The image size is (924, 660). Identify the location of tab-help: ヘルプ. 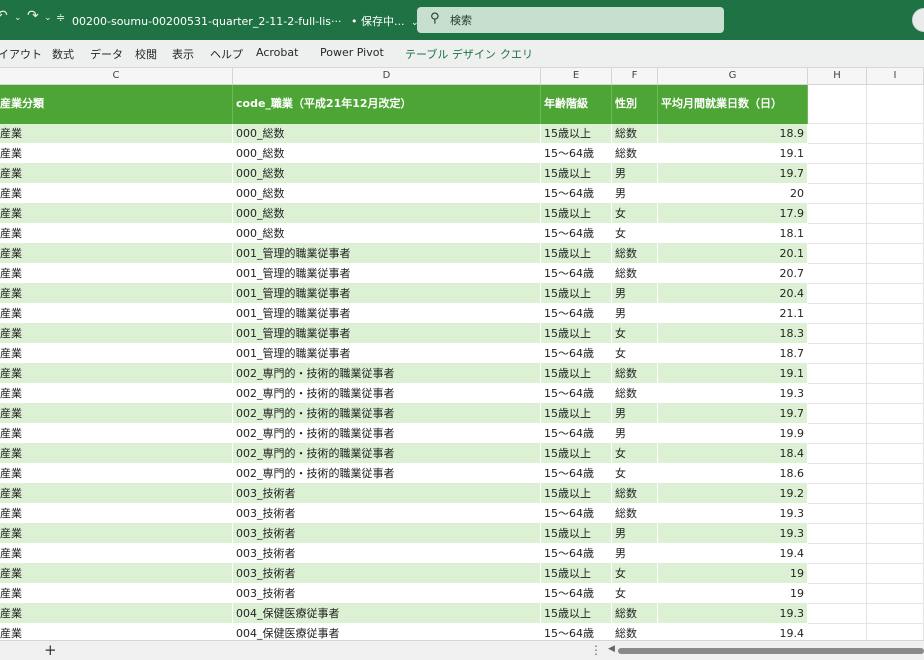
(226, 54).